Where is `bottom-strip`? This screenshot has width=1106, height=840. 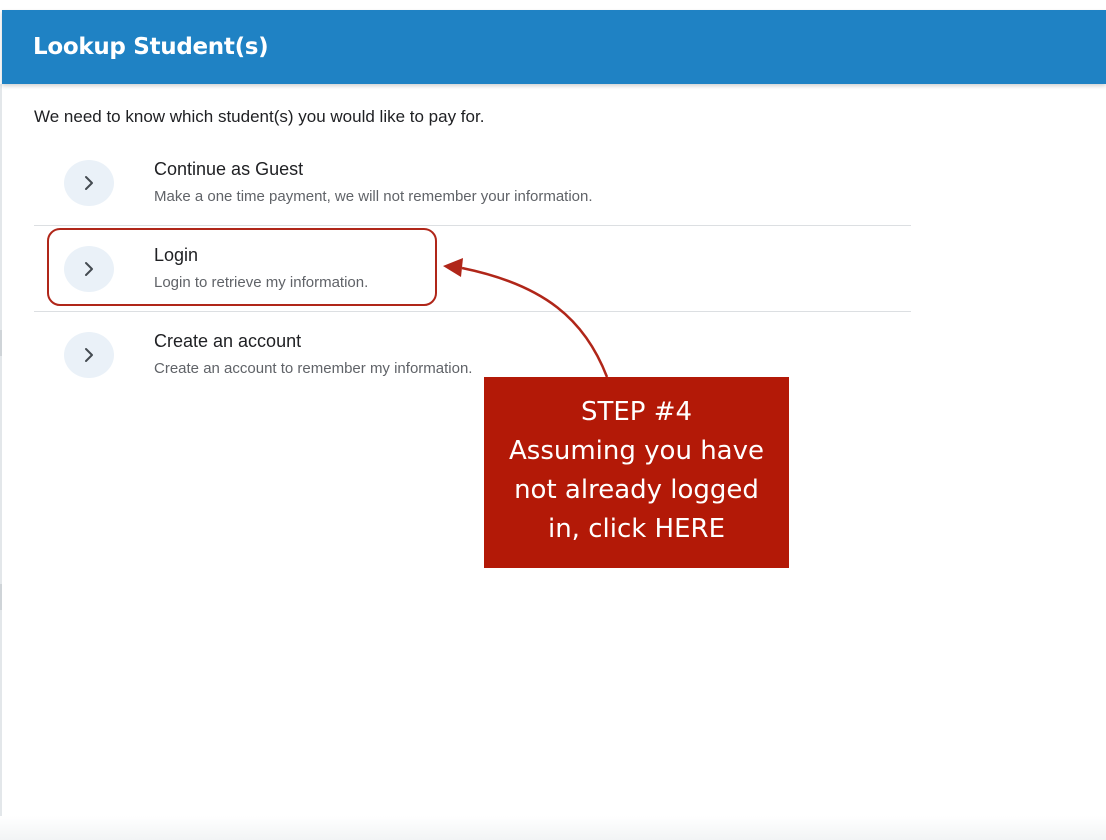 bottom-strip is located at coordinates (553, 828).